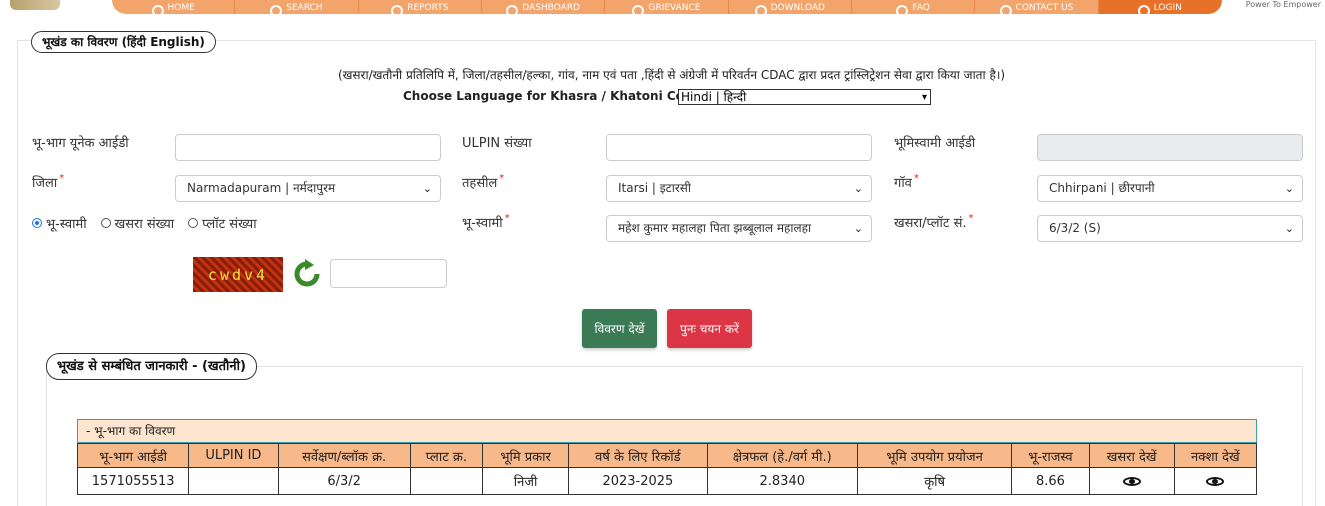  I want to click on col-header: भू-राजस्व, so click(1050, 455).